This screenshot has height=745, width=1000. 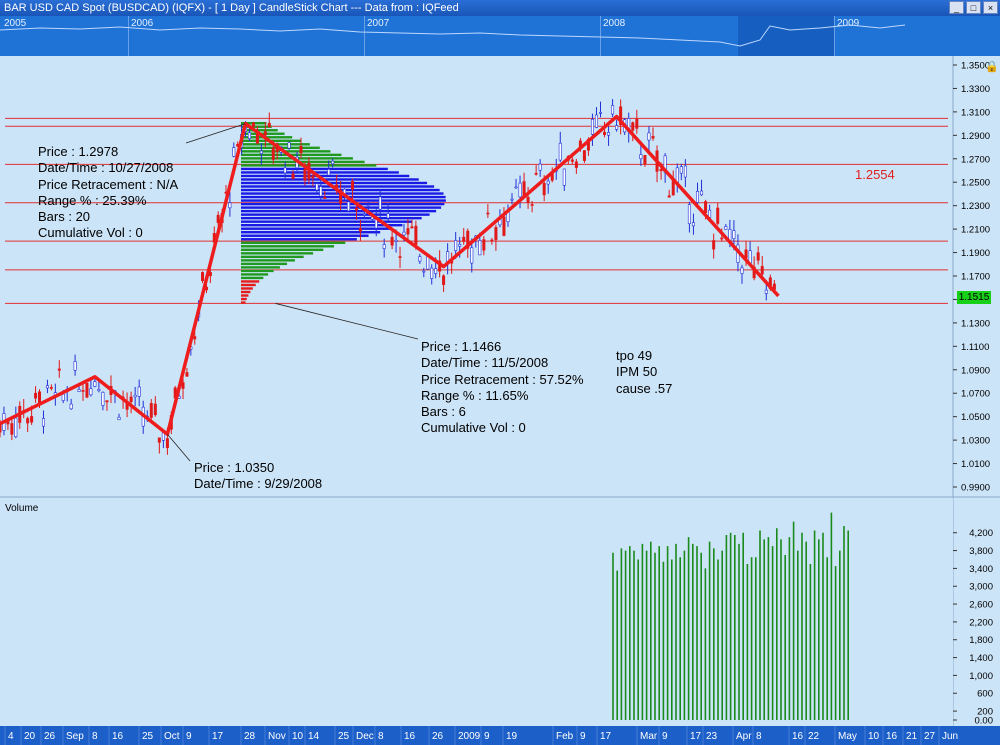 What do you see at coordinates (981, 569) in the screenshot?
I see `volume-tick-label: 3,400` at bounding box center [981, 569].